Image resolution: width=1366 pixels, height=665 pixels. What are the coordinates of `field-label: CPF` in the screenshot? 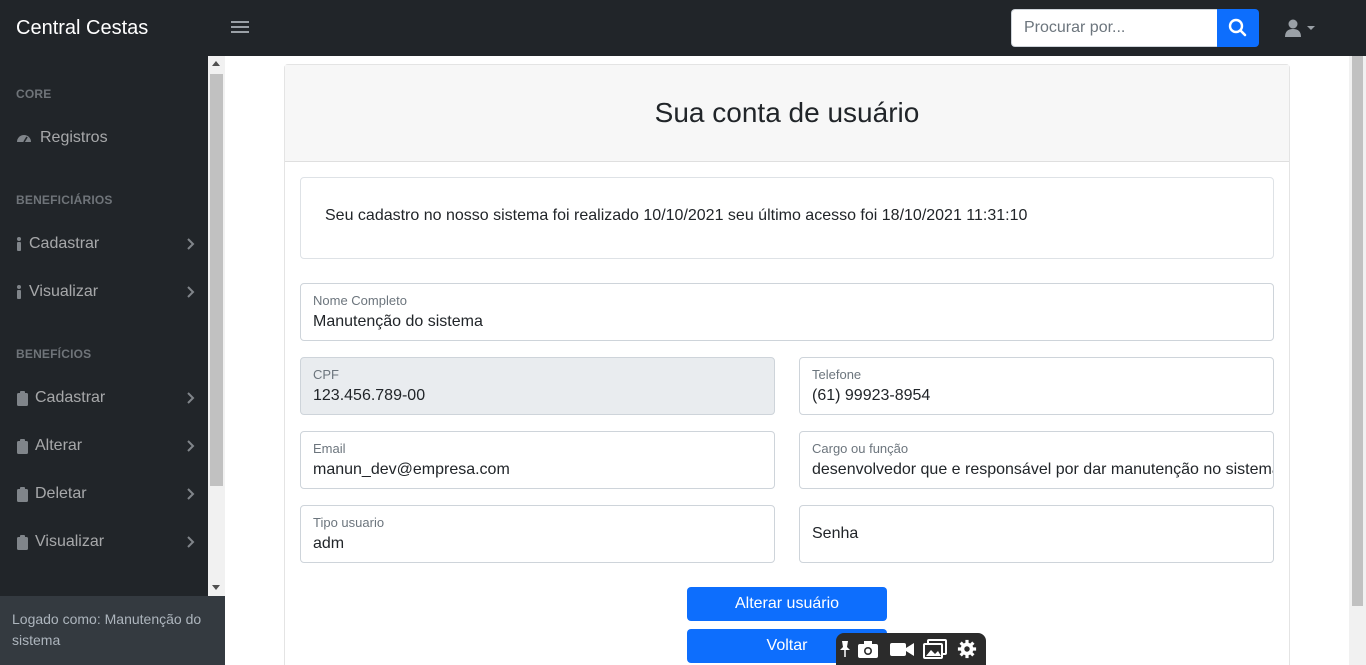 It's located at (326, 374).